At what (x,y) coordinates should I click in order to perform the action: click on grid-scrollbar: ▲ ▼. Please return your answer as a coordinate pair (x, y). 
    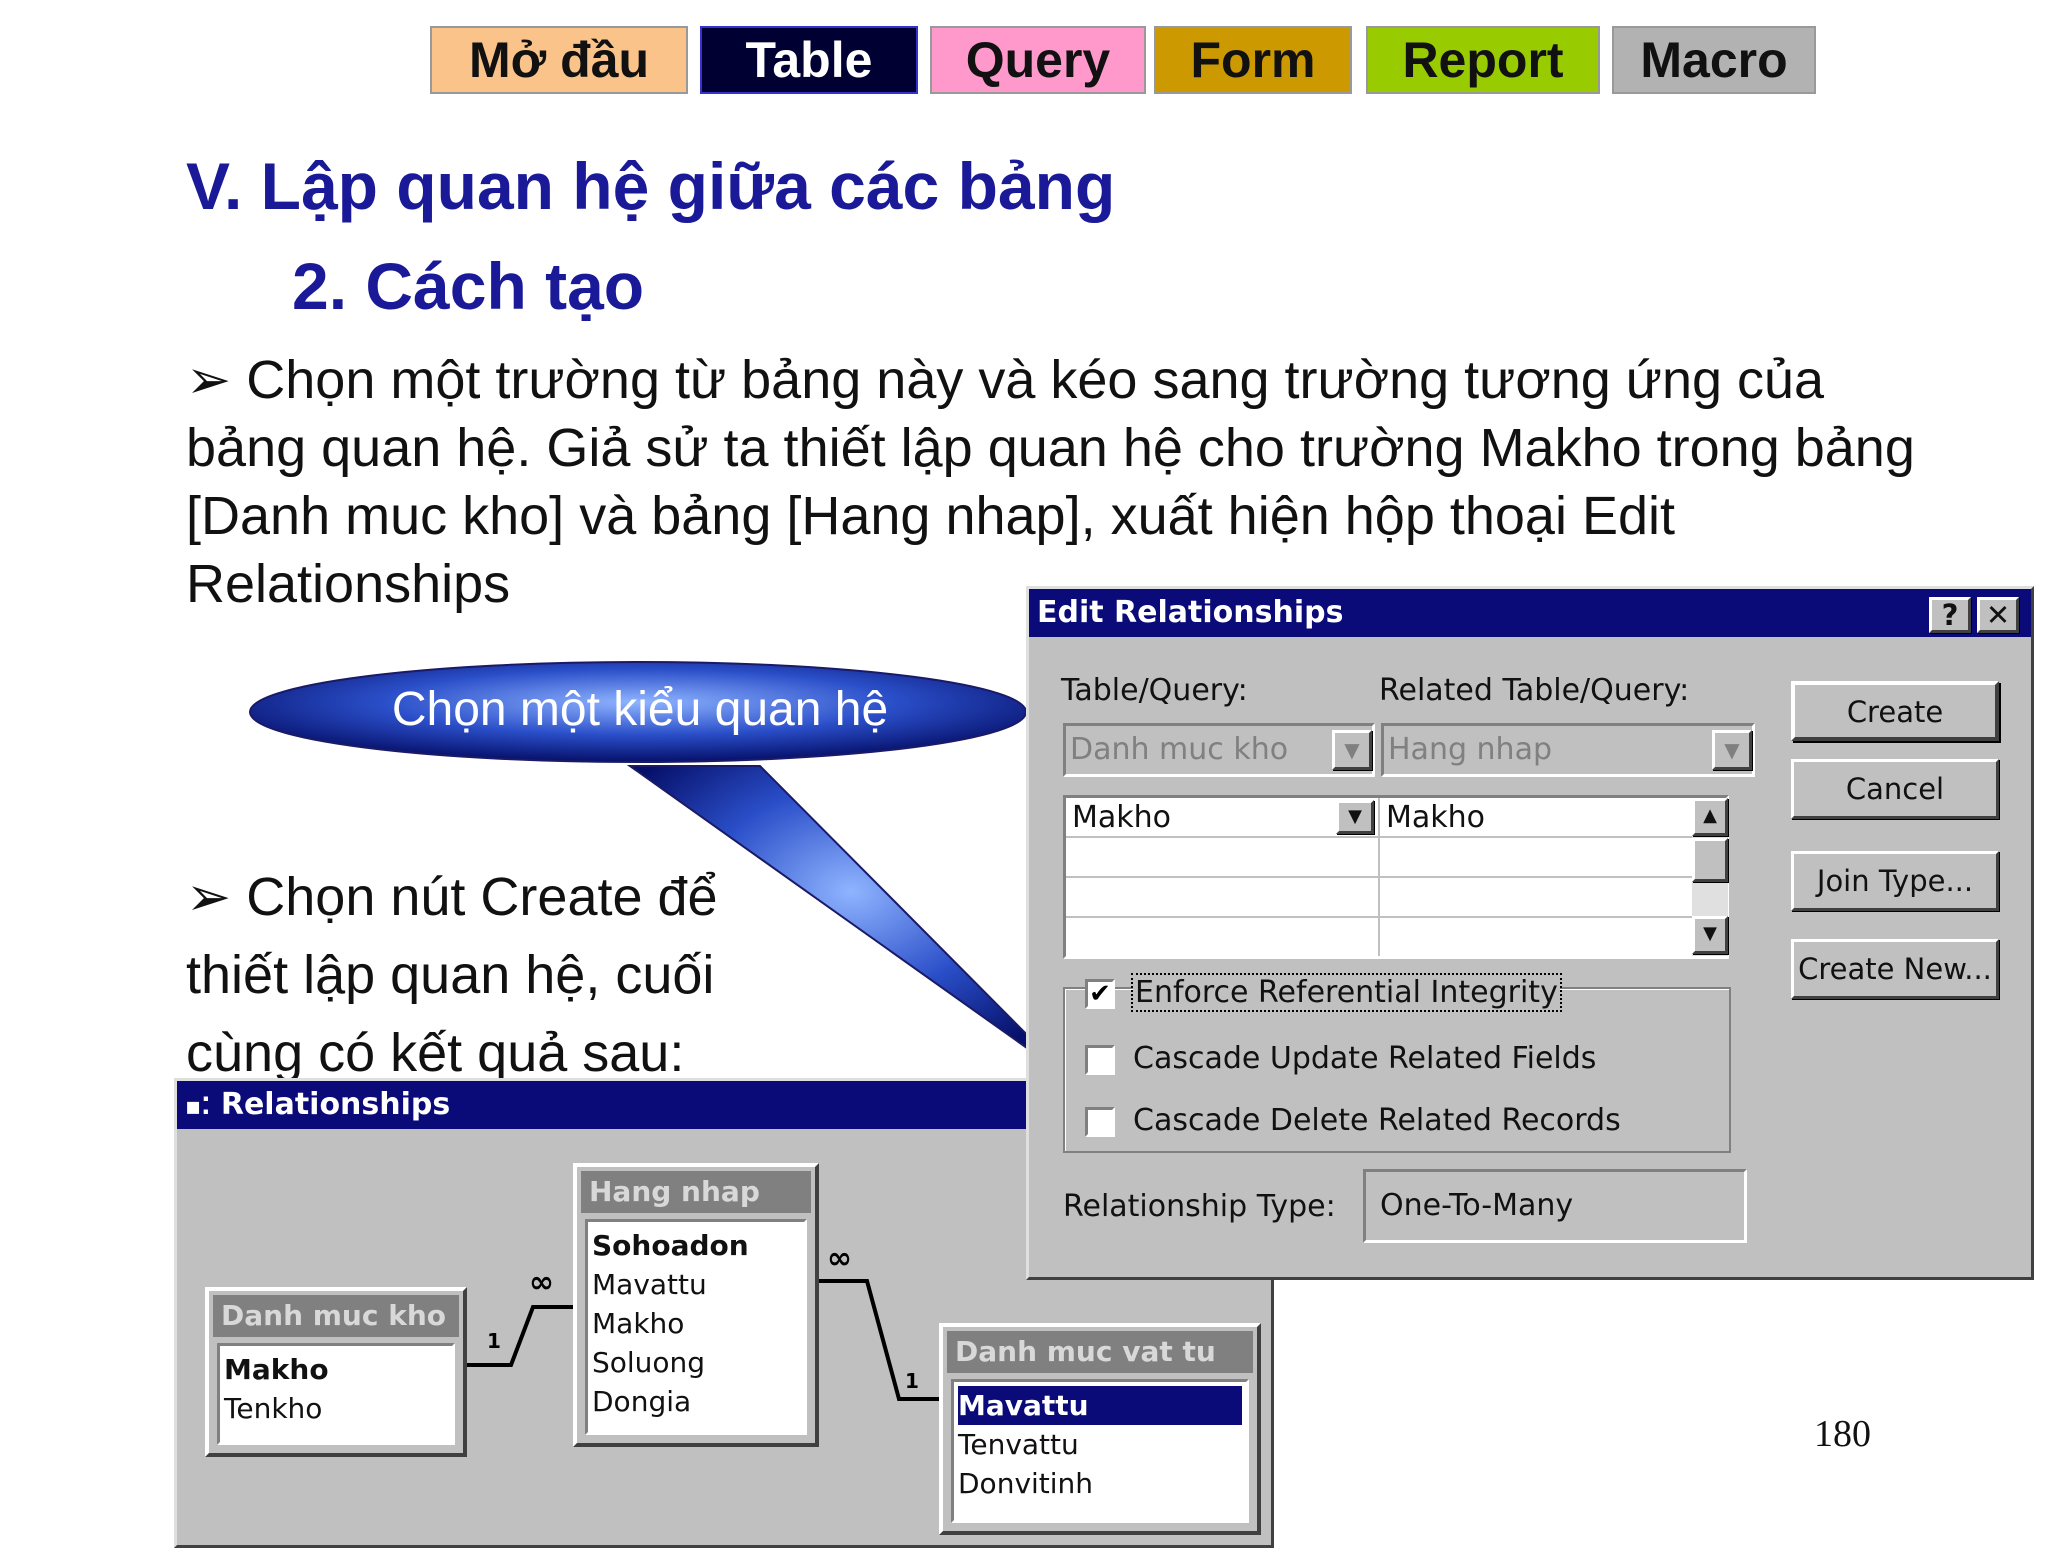
    Looking at the image, I should click on (1710, 877).